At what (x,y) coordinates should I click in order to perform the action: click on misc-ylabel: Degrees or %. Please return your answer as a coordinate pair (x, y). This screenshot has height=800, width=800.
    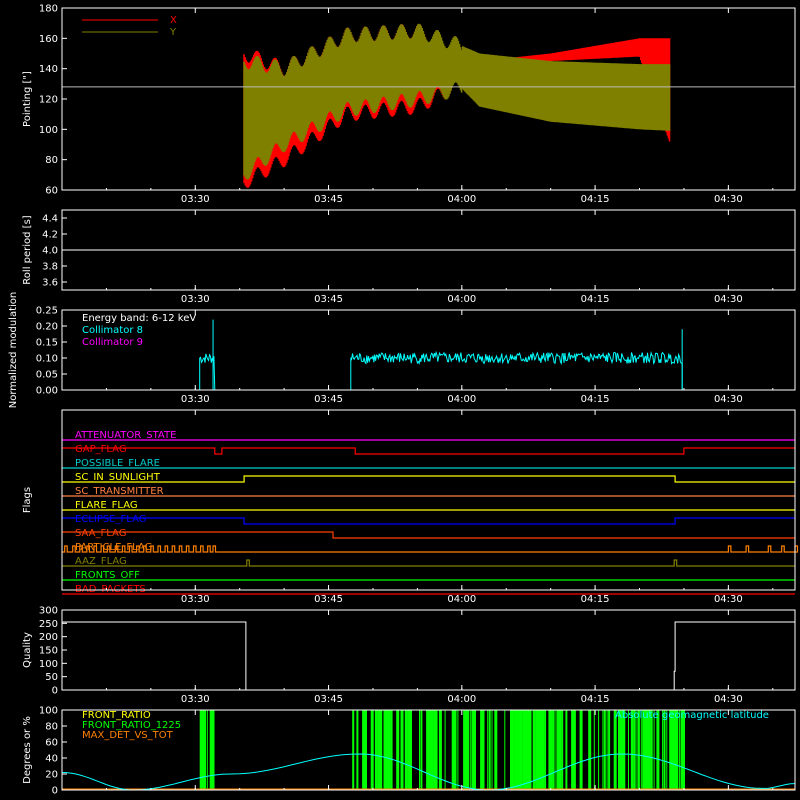
    Looking at the image, I should click on (27, 750).